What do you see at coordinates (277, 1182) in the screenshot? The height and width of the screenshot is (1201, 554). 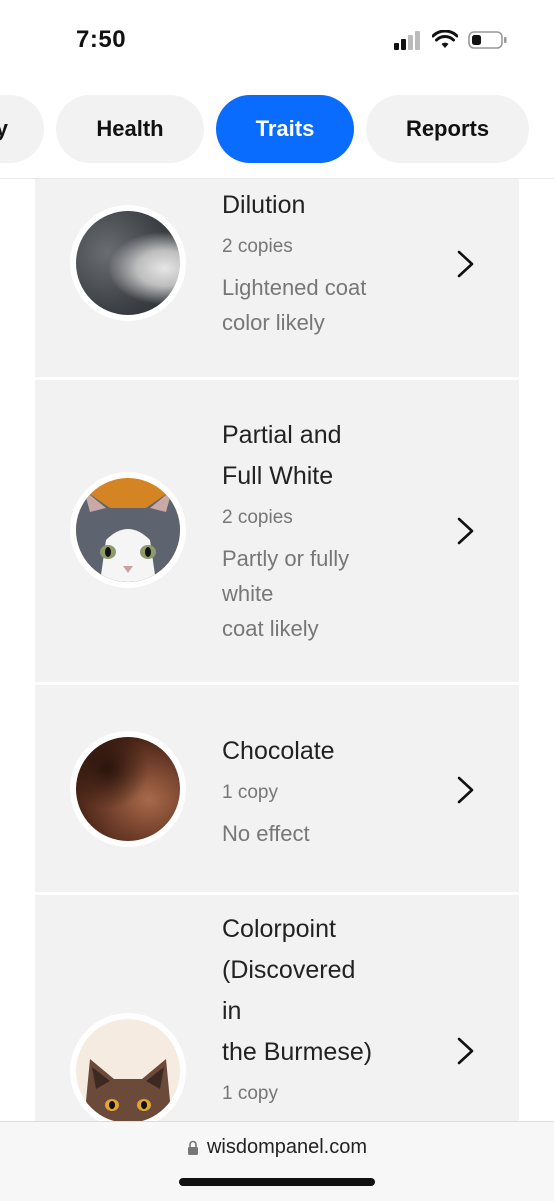 I see `home-indicator` at bounding box center [277, 1182].